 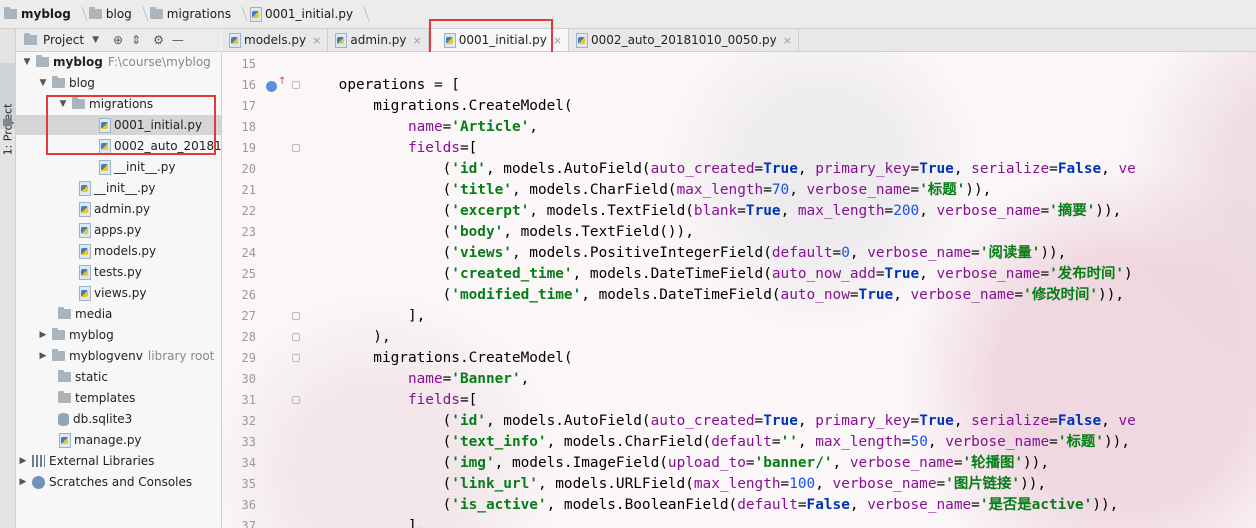 I want to click on tree-item-migrations-init: __init__.py, so click(x=118, y=167).